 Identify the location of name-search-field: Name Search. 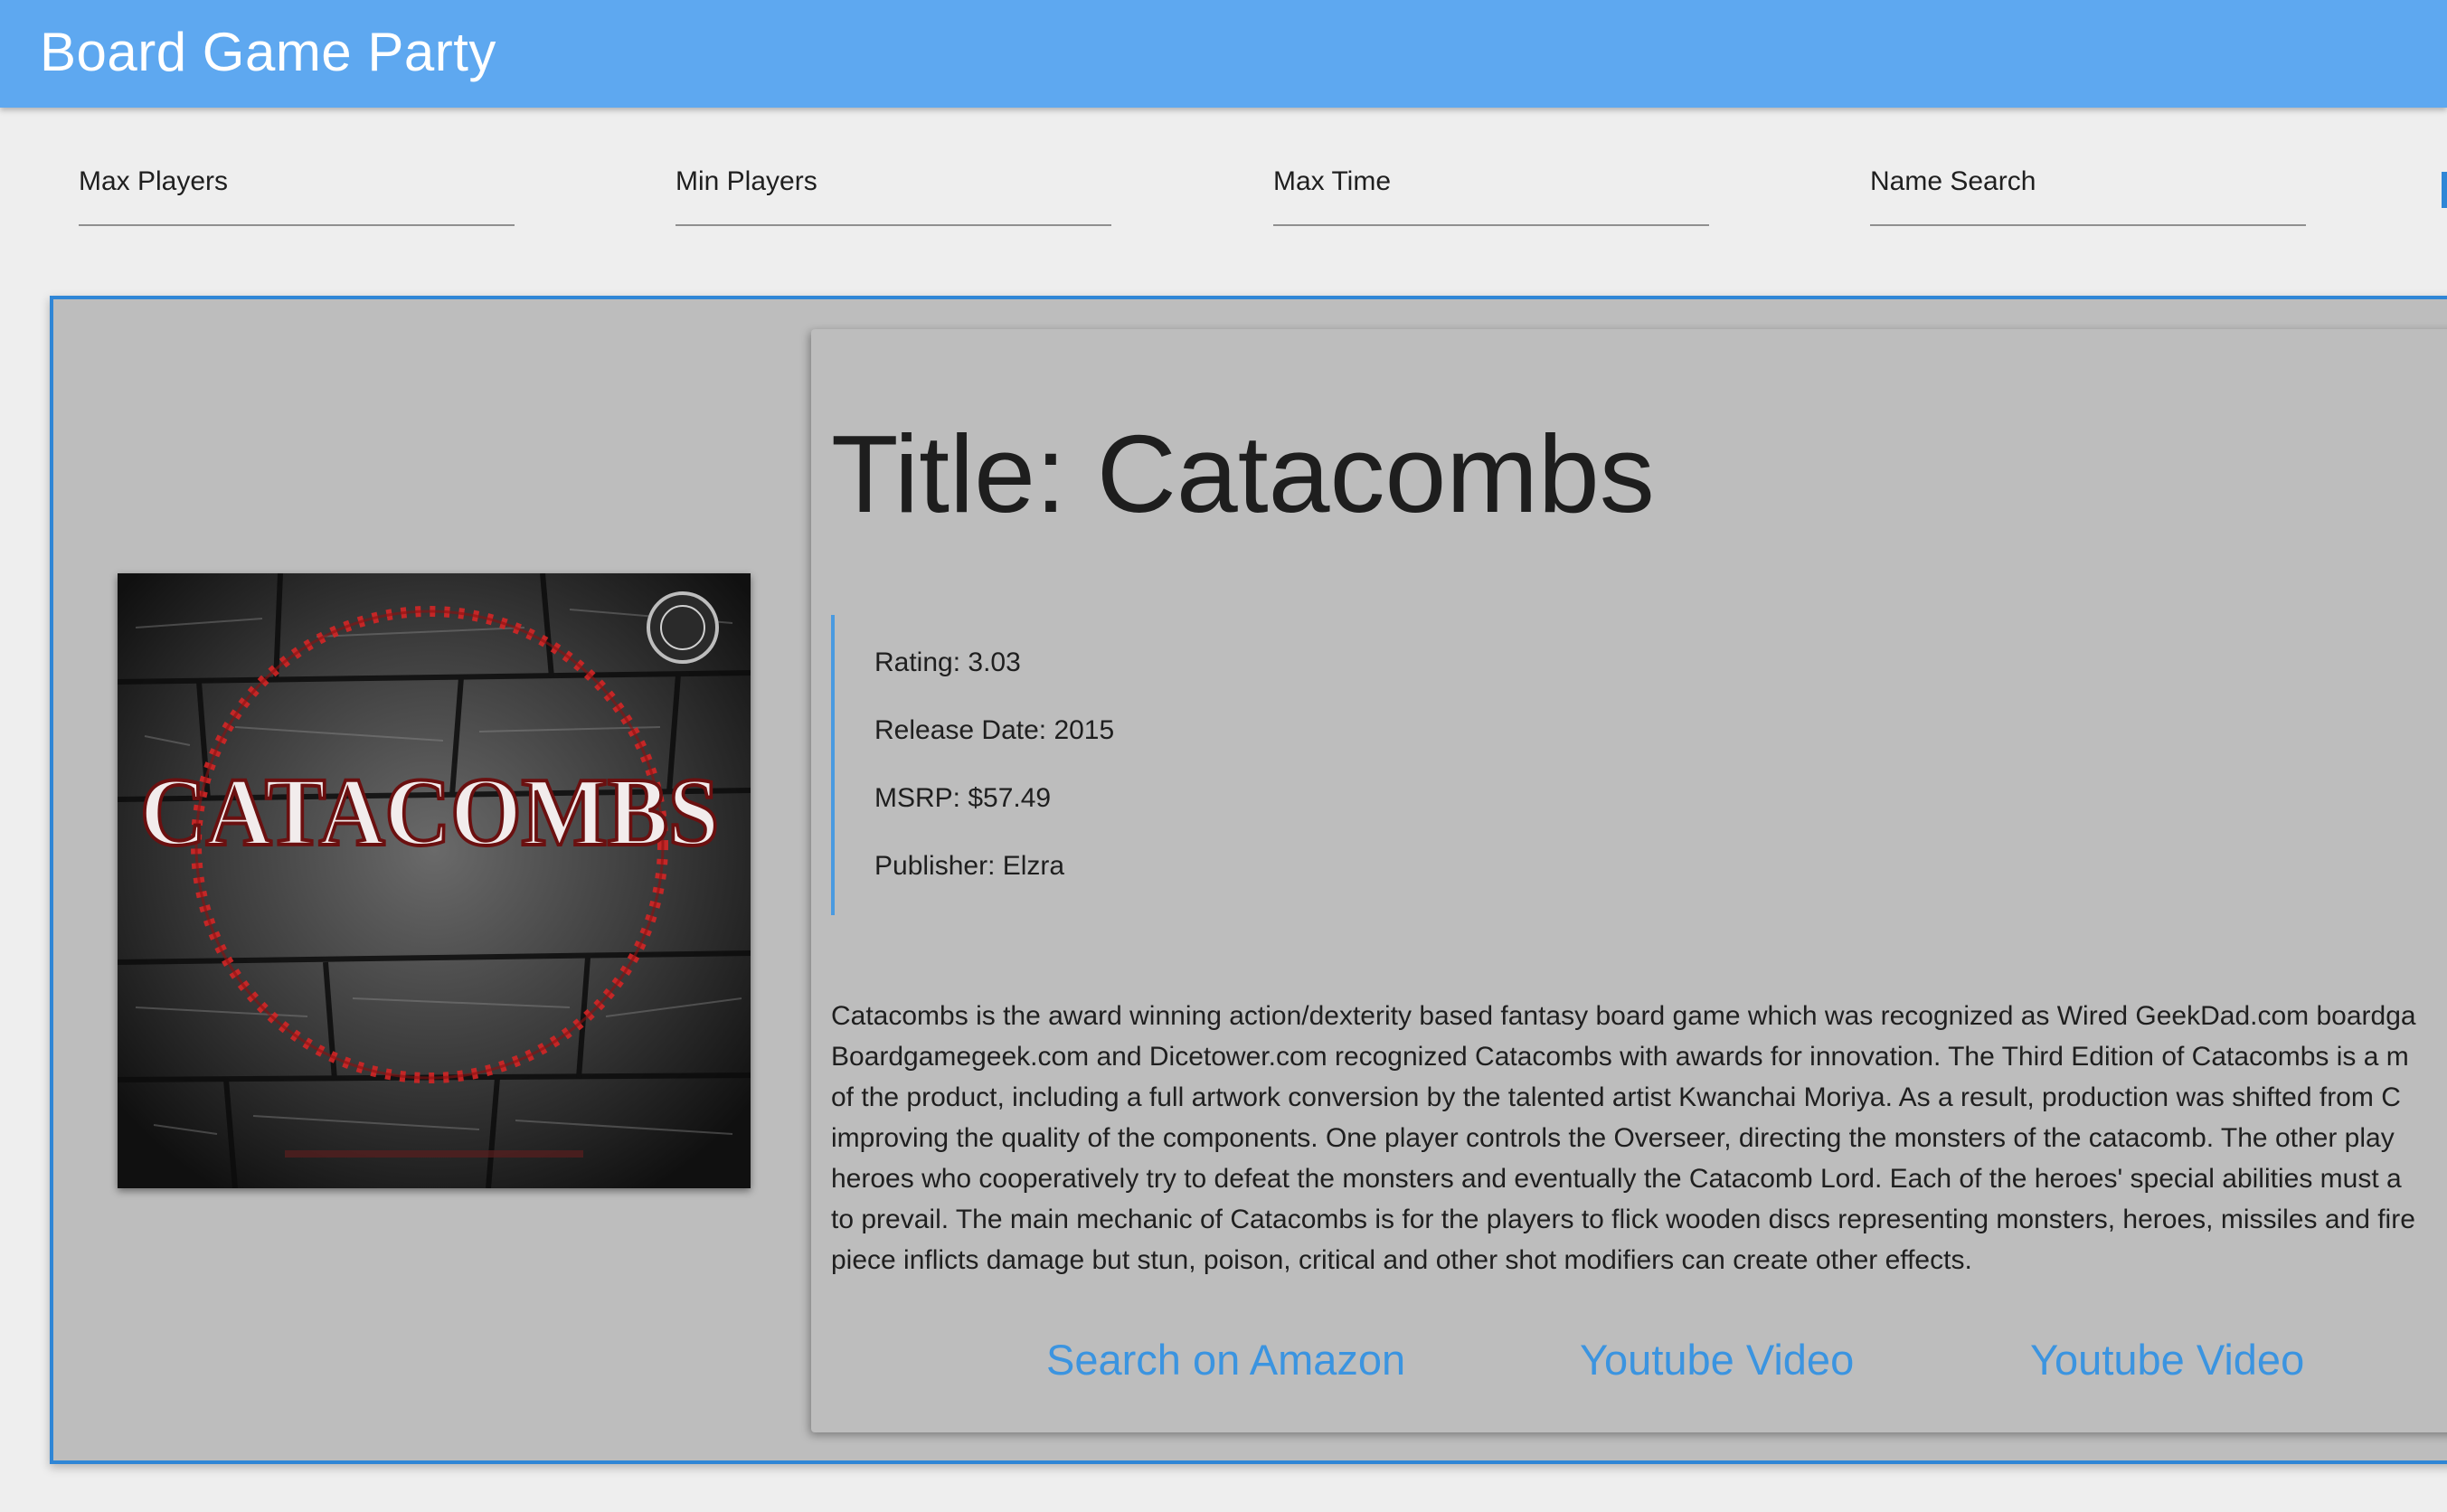
(2088, 194).